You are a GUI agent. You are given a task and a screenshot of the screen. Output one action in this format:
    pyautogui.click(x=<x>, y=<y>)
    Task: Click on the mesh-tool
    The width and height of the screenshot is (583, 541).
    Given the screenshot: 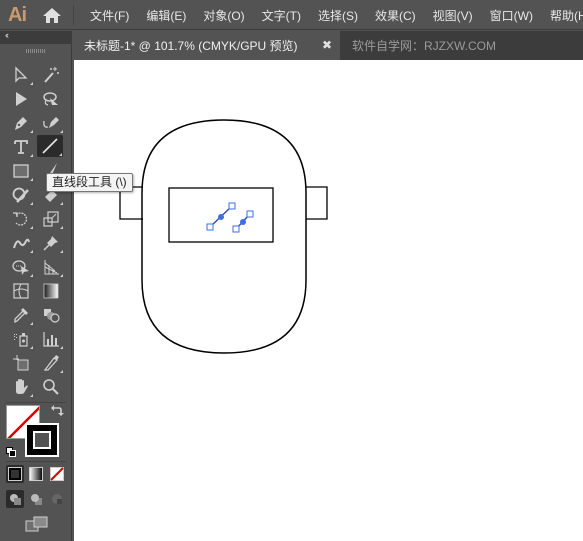 What is the action you would take?
    pyautogui.click(x=21, y=291)
    